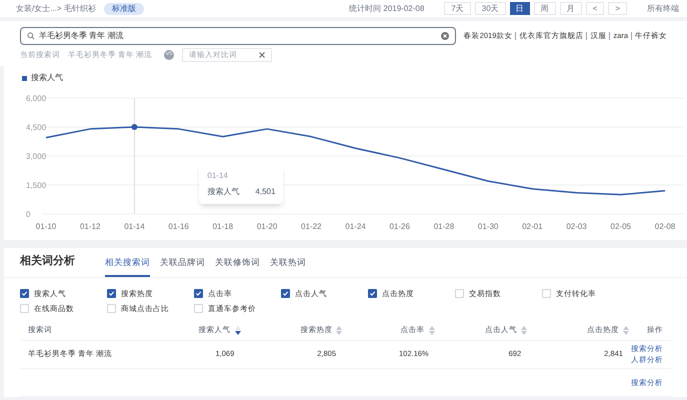  I want to click on tooltip-value: 4,501, so click(265, 192).